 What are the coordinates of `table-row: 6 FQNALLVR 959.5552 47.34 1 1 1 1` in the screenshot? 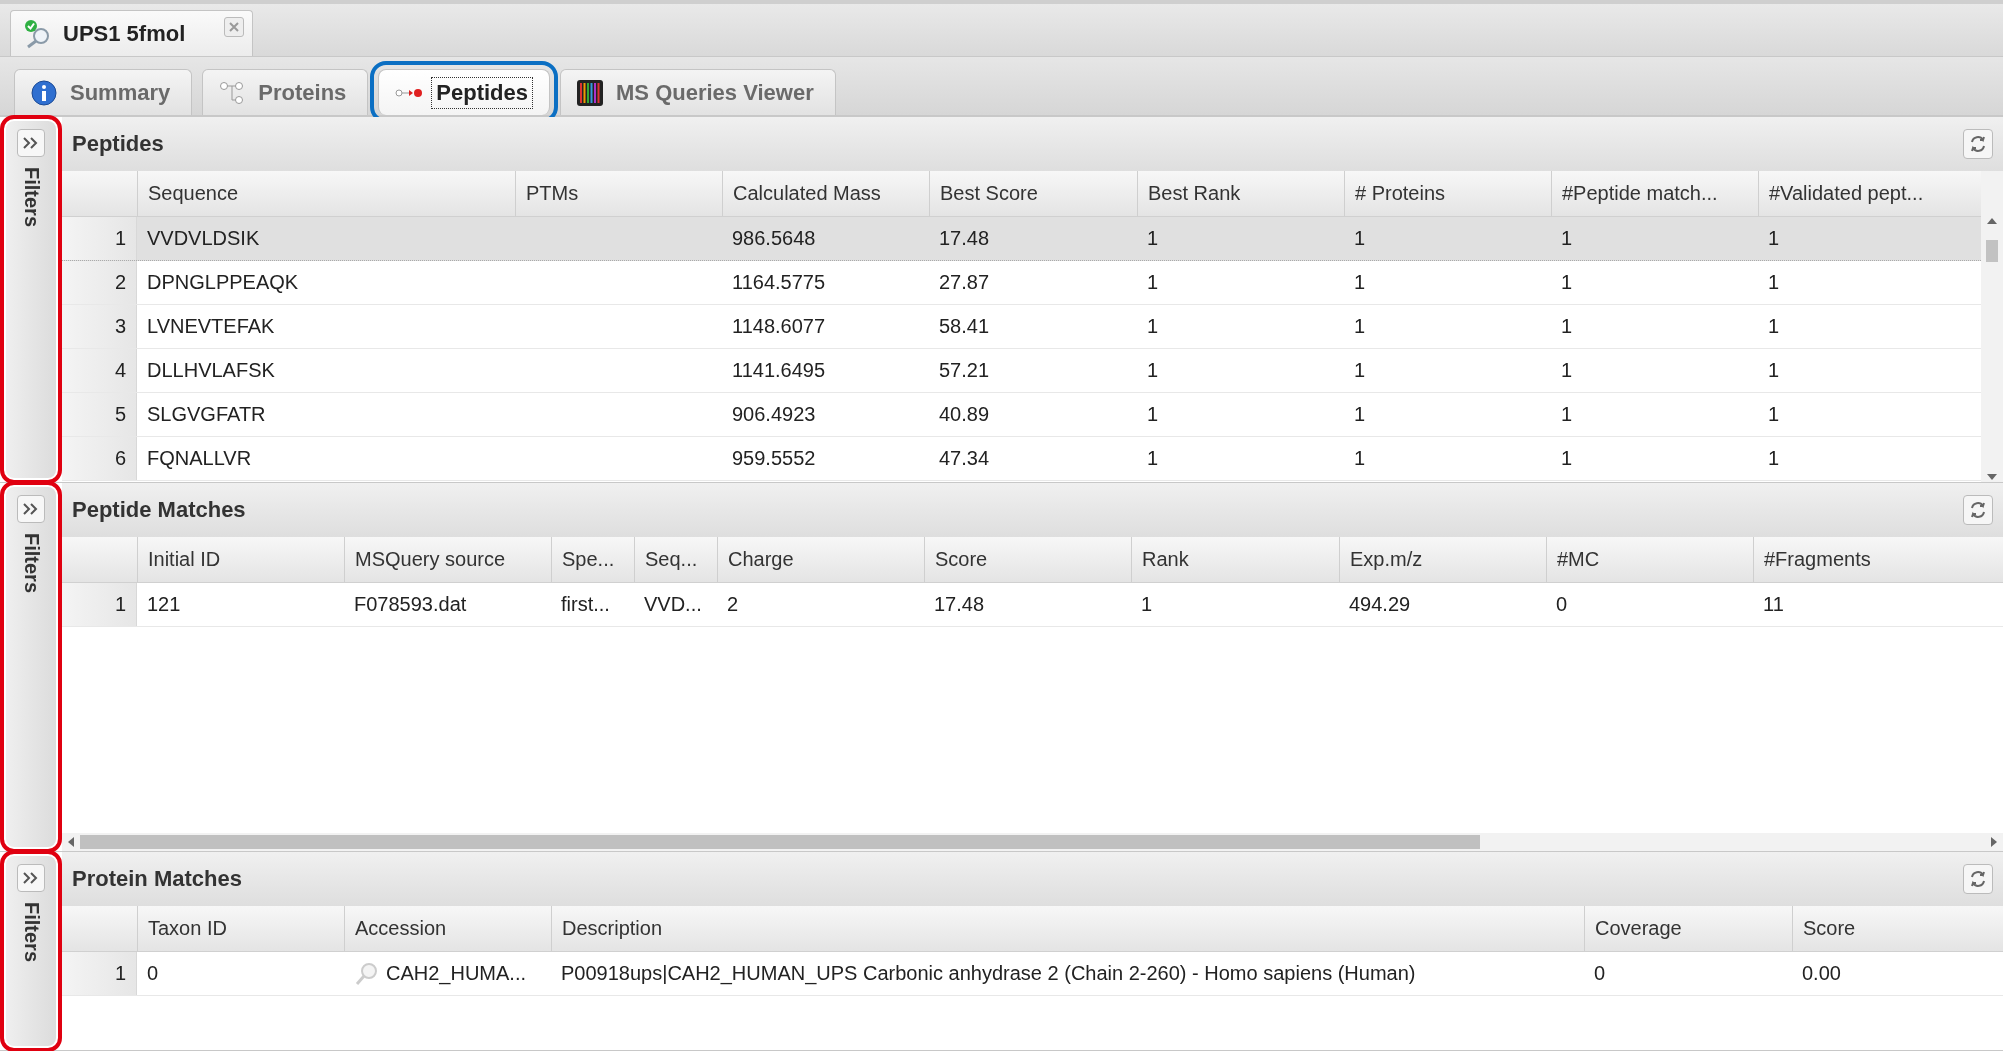 It's located at (1021, 459).